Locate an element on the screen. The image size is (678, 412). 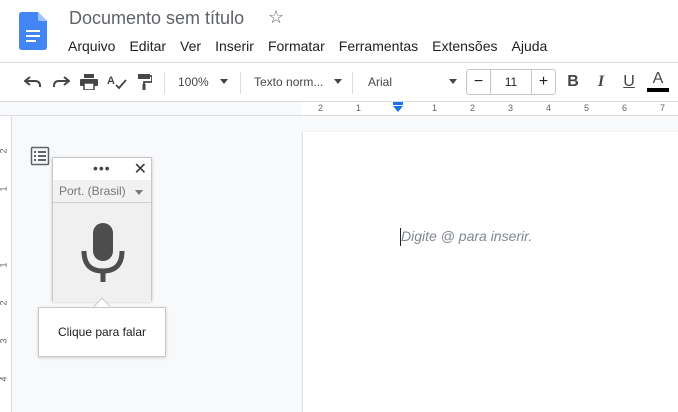
menu-arquivo: Arquivo is located at coordinates (91, 46).